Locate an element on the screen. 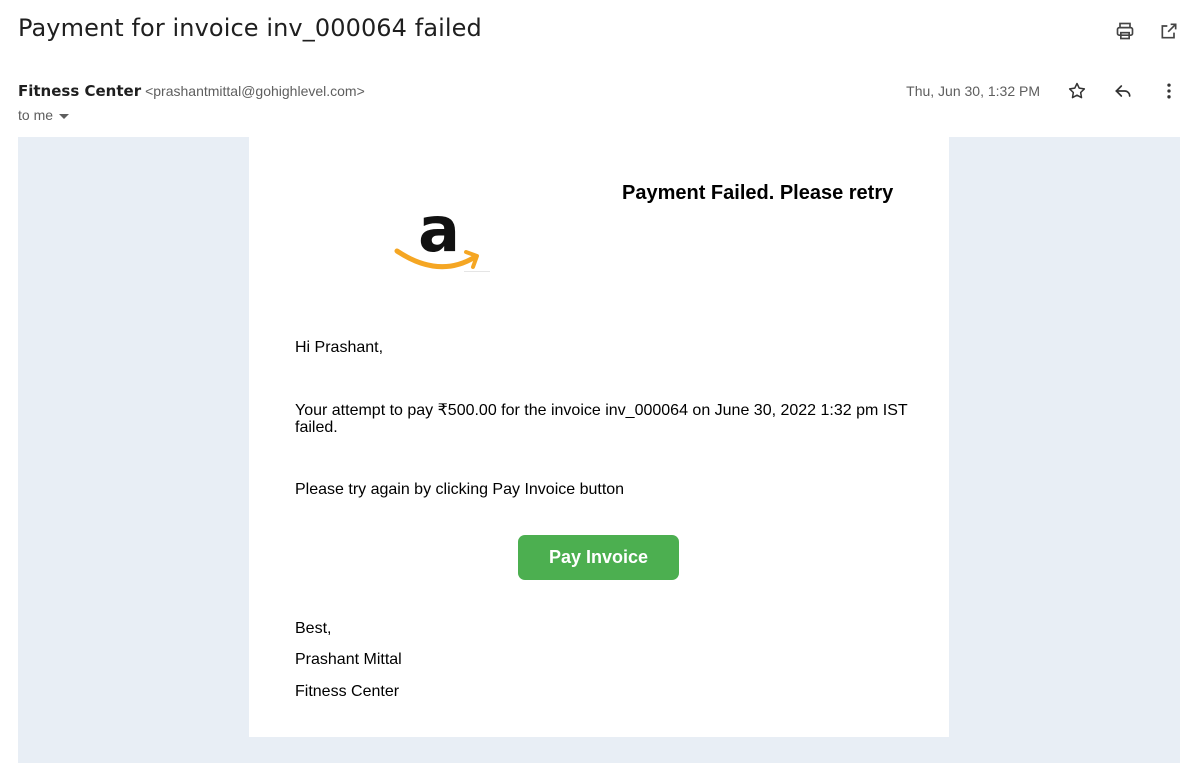 This screenshot has height=771, width=1200. greeting-text: Hi Prashant, is located at coordinates (339, 347).